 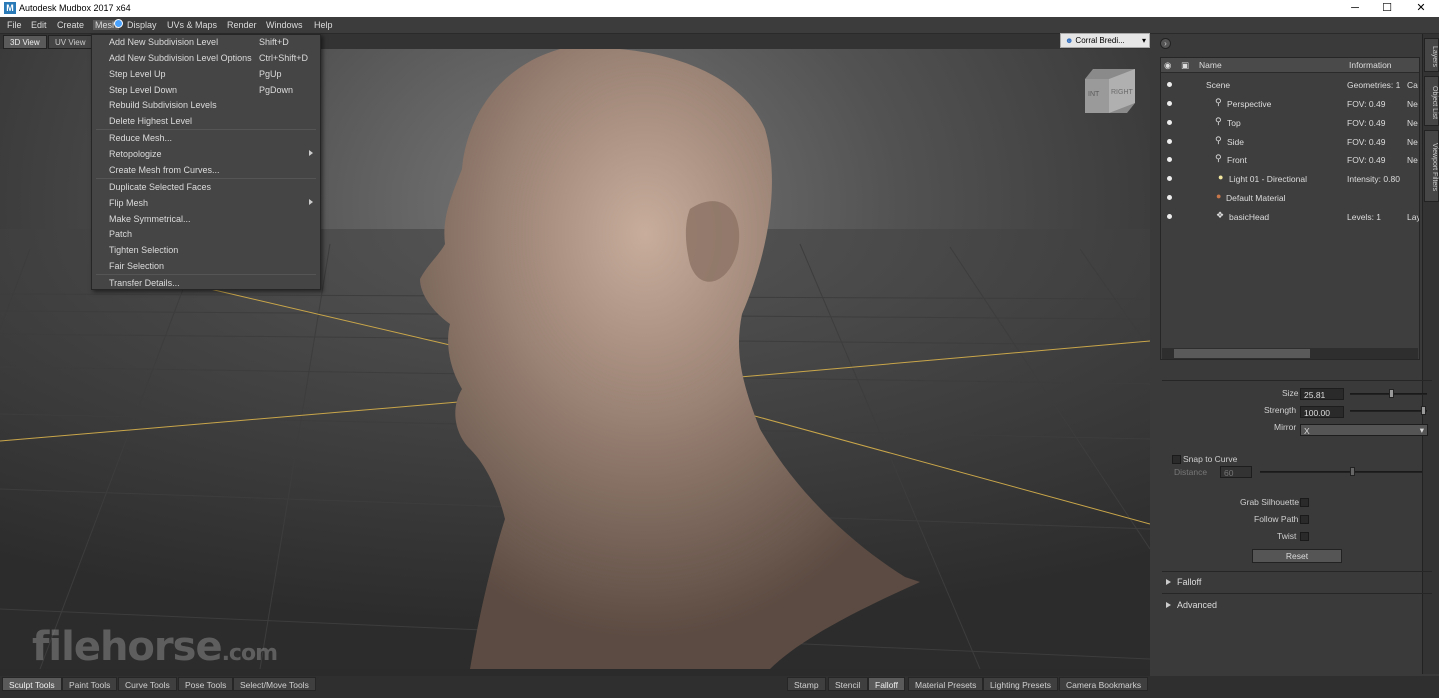 I want to click on app-logo-icon: M, so click(x=10, y=8).